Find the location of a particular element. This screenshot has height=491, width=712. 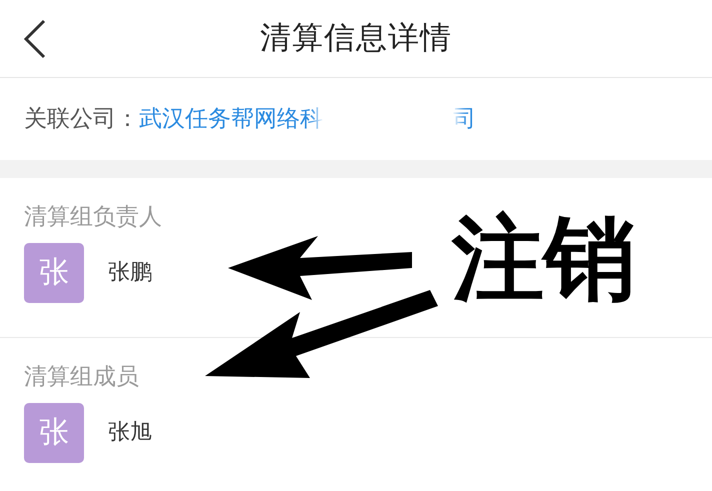

company-name: 武汉任务帮网络科 is located at coordinates (231, 119).